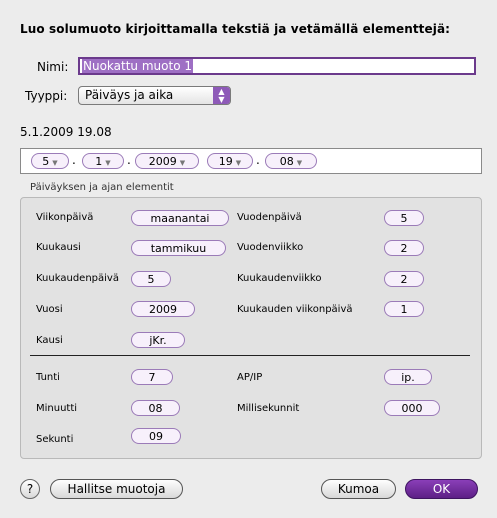  I want to click on second-element: 09, so click(156, 436).